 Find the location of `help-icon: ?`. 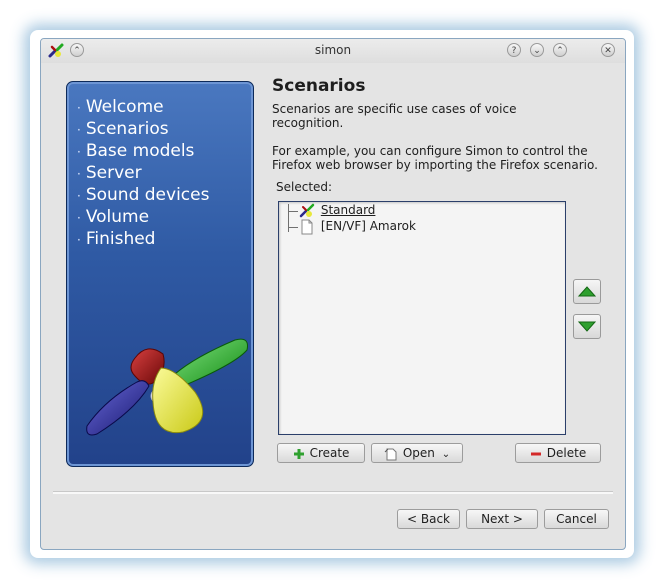

help-icon: ? is located at coordinates (514, 50).